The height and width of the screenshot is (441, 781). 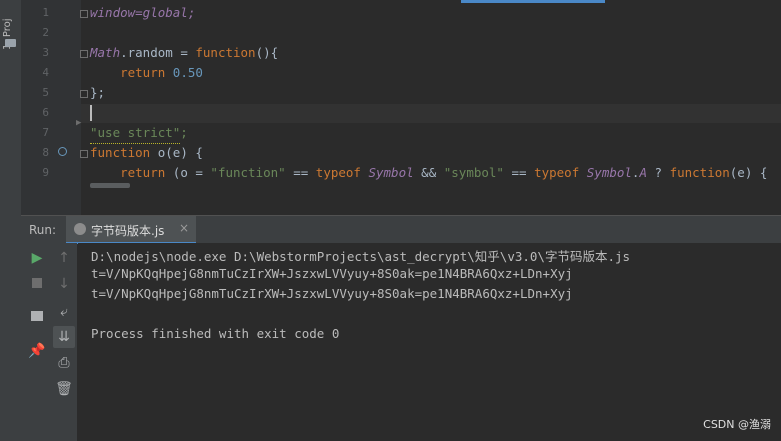 What do you see at coordinates (45, 32) in the screenshot?
I see `line-number: 2` at bounding box center [45, 32].